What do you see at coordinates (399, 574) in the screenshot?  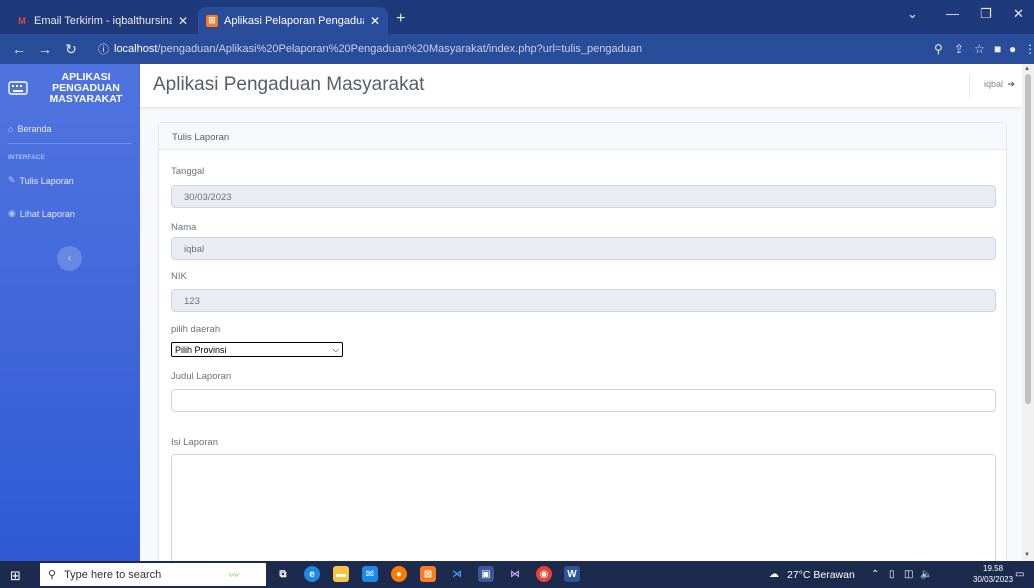 I see `firefox-icon: ●` at bounding box center [399, 574].